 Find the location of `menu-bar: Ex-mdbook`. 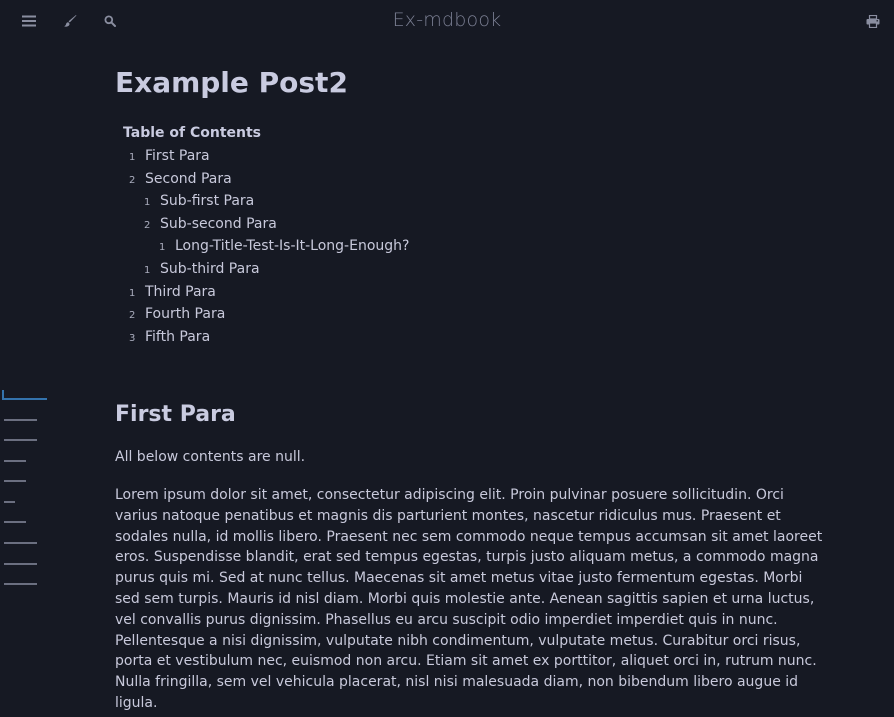

menu-bar: Ex-mdbook is located at coordinates (447, 21).